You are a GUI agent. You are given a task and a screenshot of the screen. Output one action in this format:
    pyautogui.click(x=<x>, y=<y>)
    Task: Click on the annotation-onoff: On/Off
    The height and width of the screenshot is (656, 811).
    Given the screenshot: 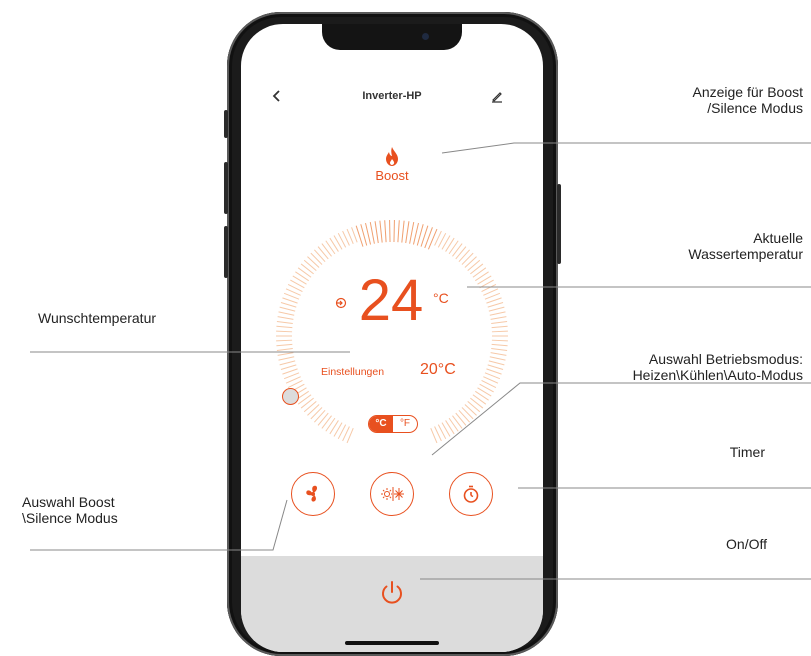 What is the action you would take?
    pyautogui.click(x=746, y=544)
    